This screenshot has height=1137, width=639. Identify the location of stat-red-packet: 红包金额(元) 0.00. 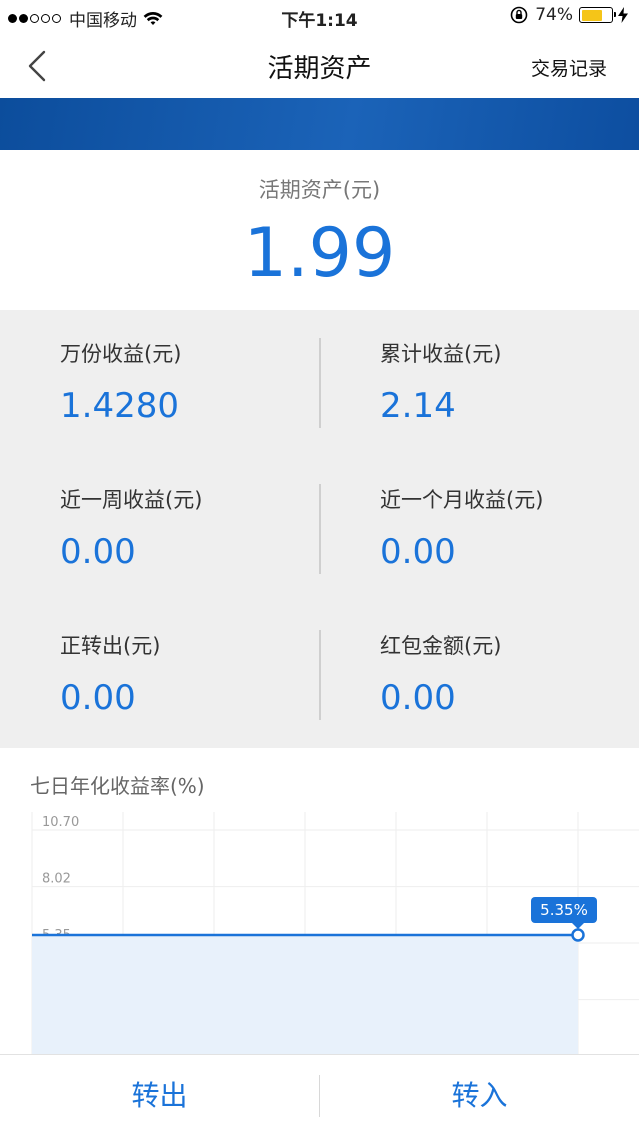
(479, 675).